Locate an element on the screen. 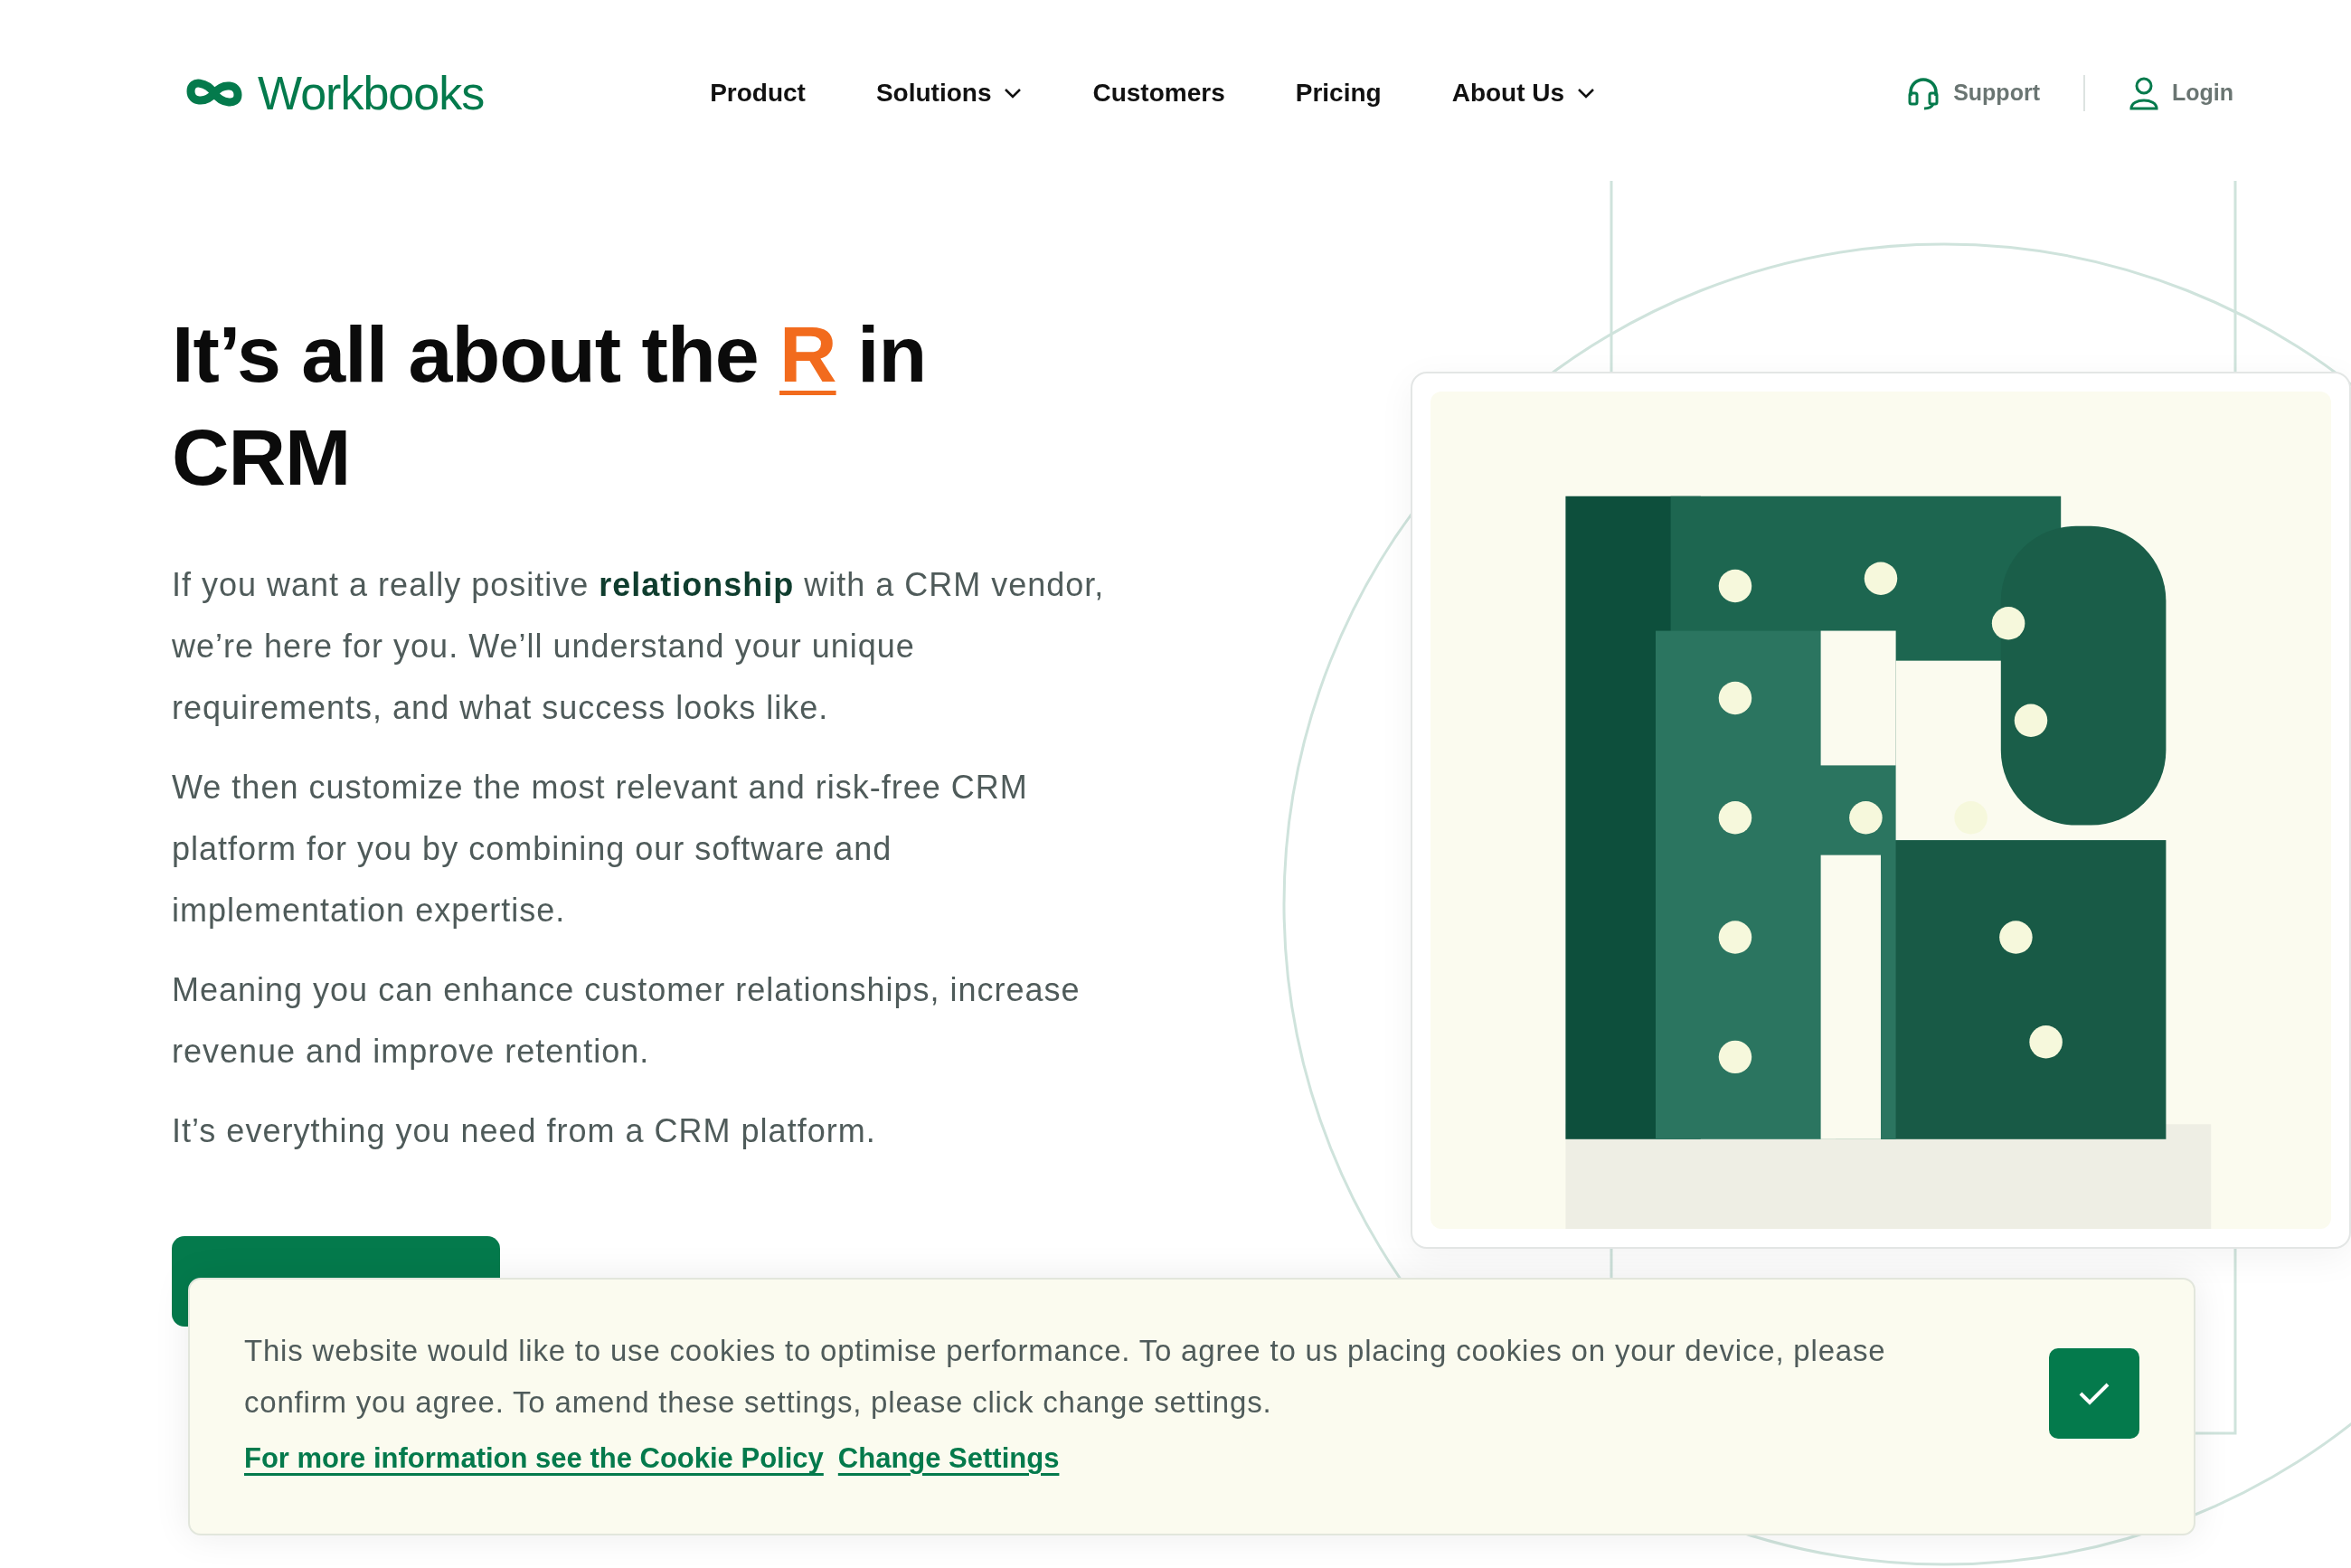 Image resolution: width=2351 pixels, height=1568 pixels. hero-paragraph: Meaning you can enhance customer relationships, increase revenue and improve retention. is located at coordinates (626, 1021).